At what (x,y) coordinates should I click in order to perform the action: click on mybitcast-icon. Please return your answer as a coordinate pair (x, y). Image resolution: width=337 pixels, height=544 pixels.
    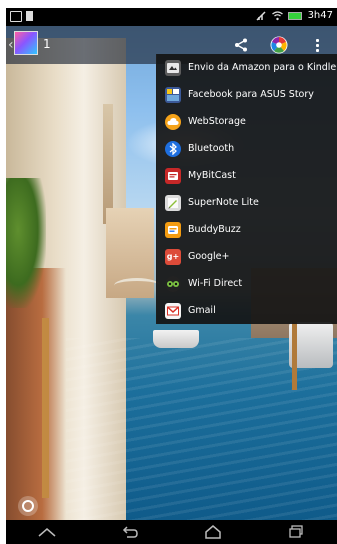
    Looking at the image, I should click on (173, 175).